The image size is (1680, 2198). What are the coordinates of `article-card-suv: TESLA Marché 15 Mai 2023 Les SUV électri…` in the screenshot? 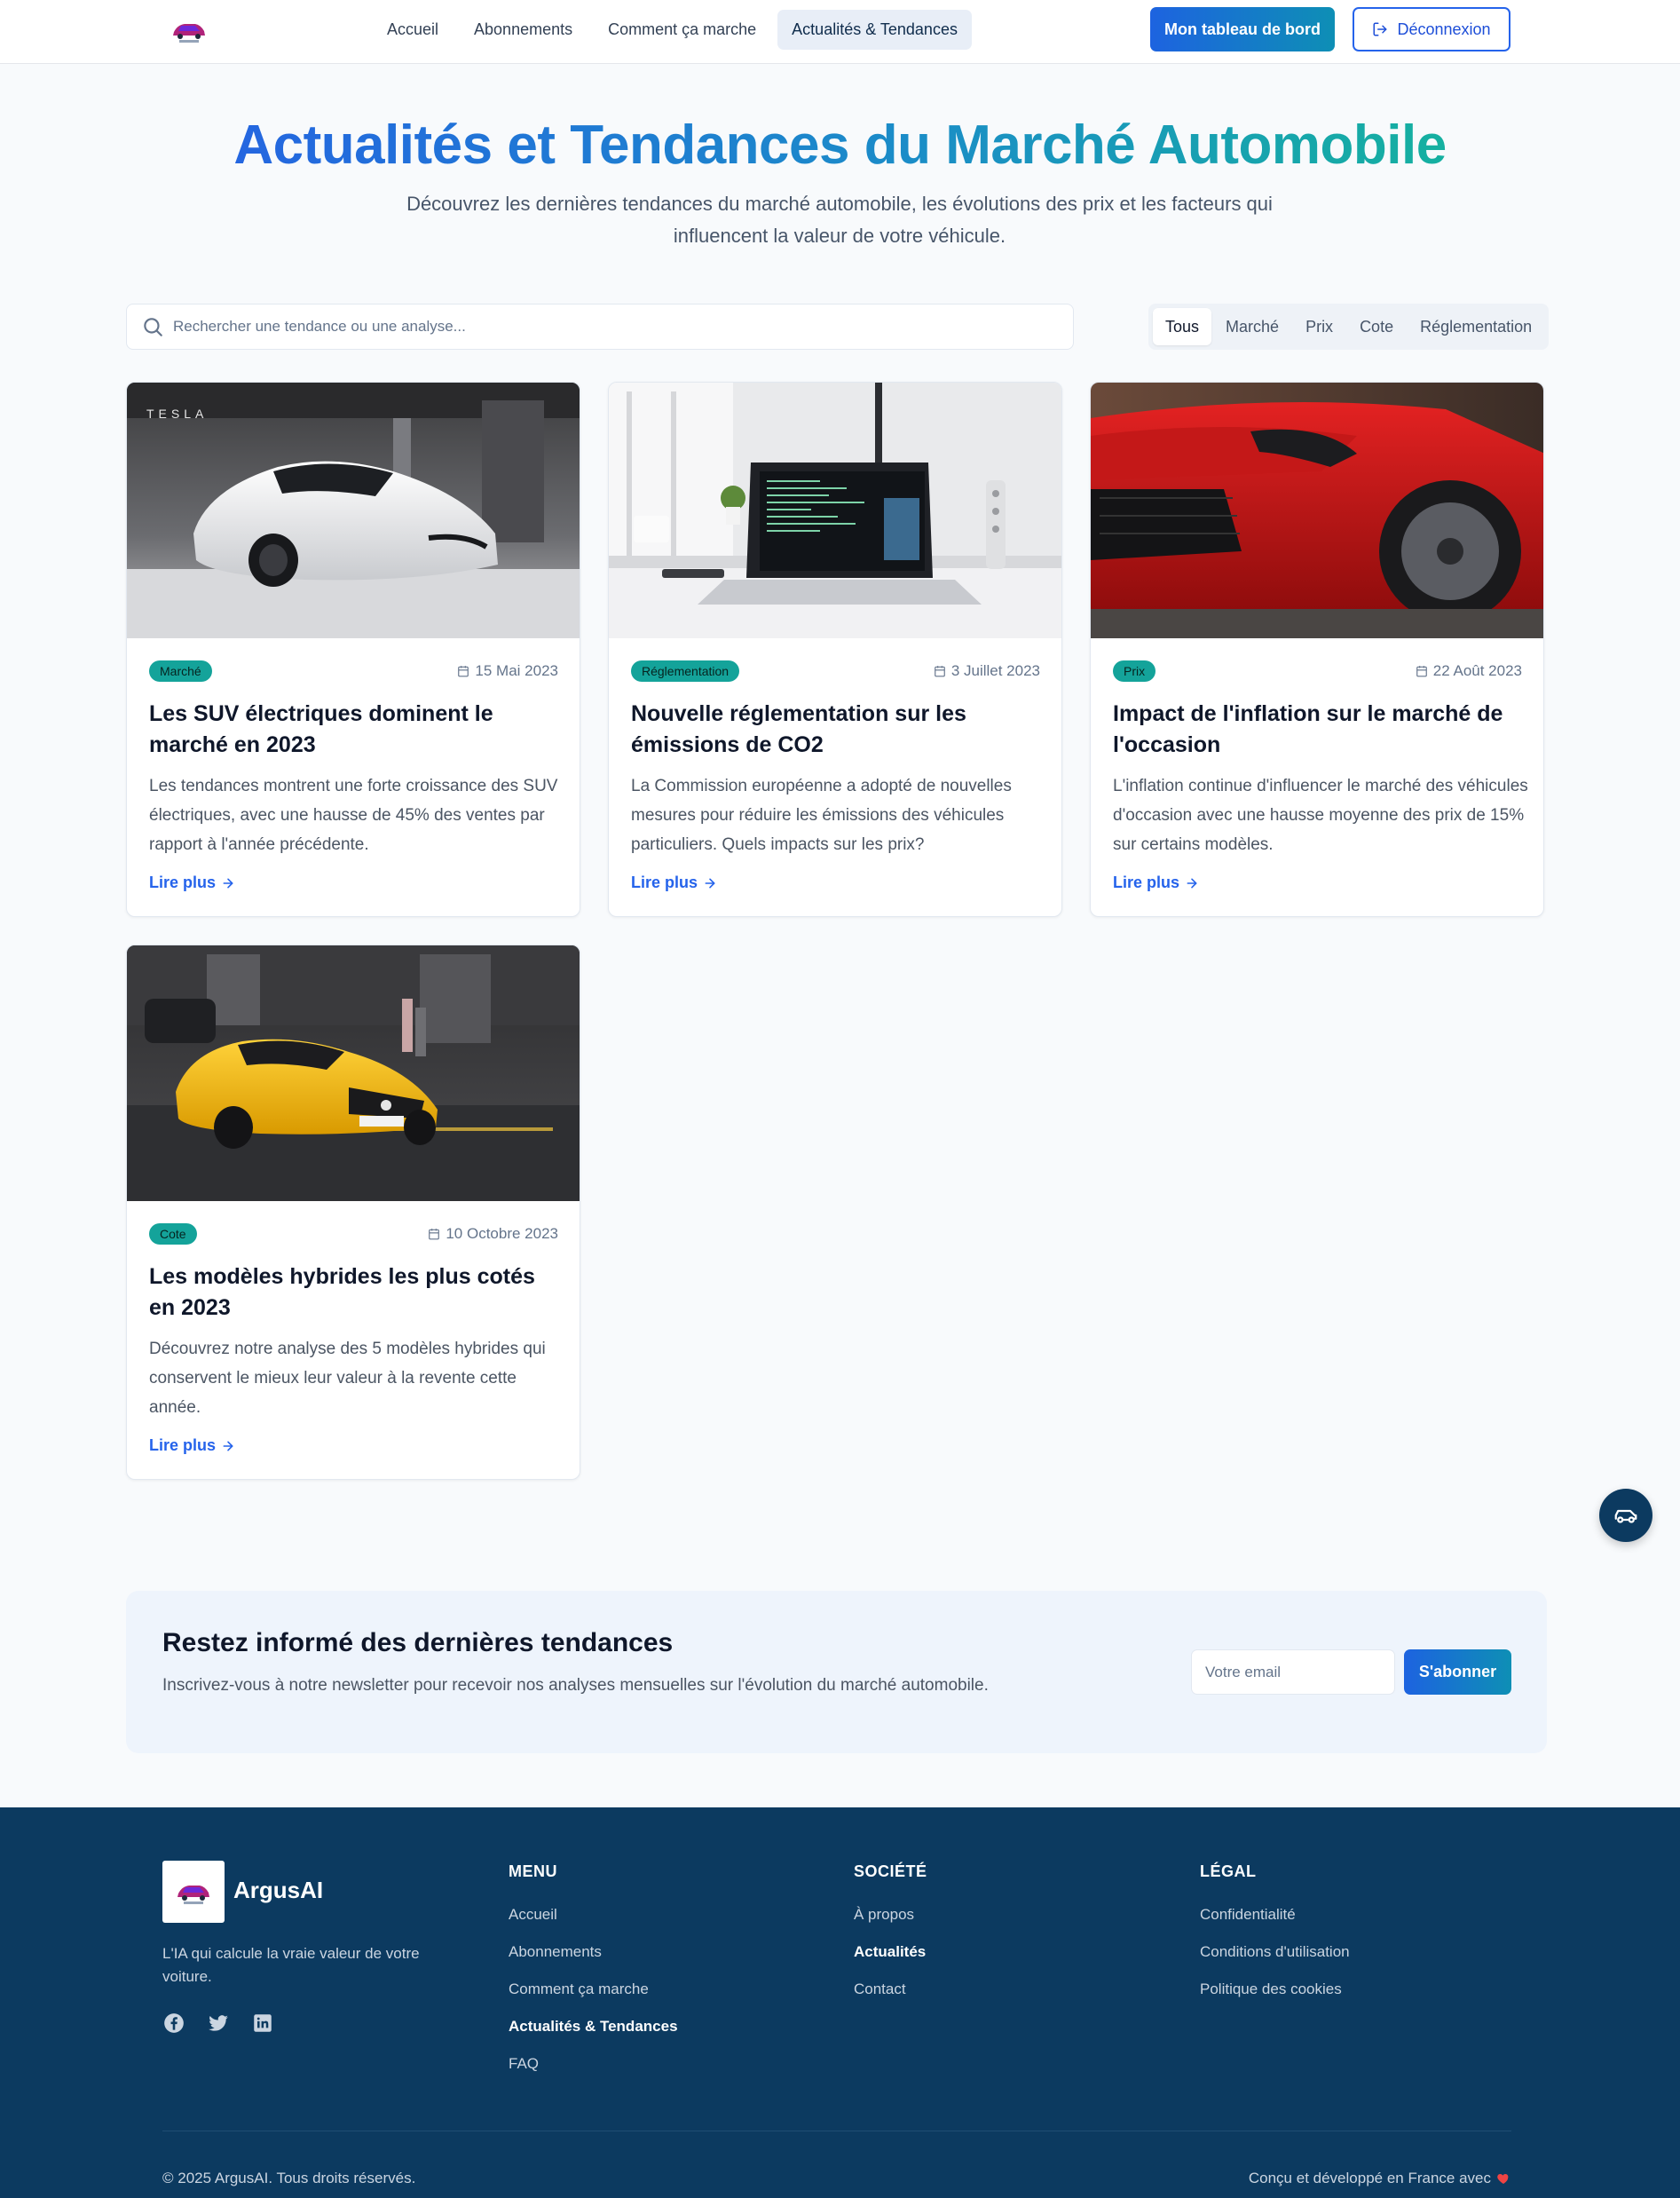 It's located at (353, 649).